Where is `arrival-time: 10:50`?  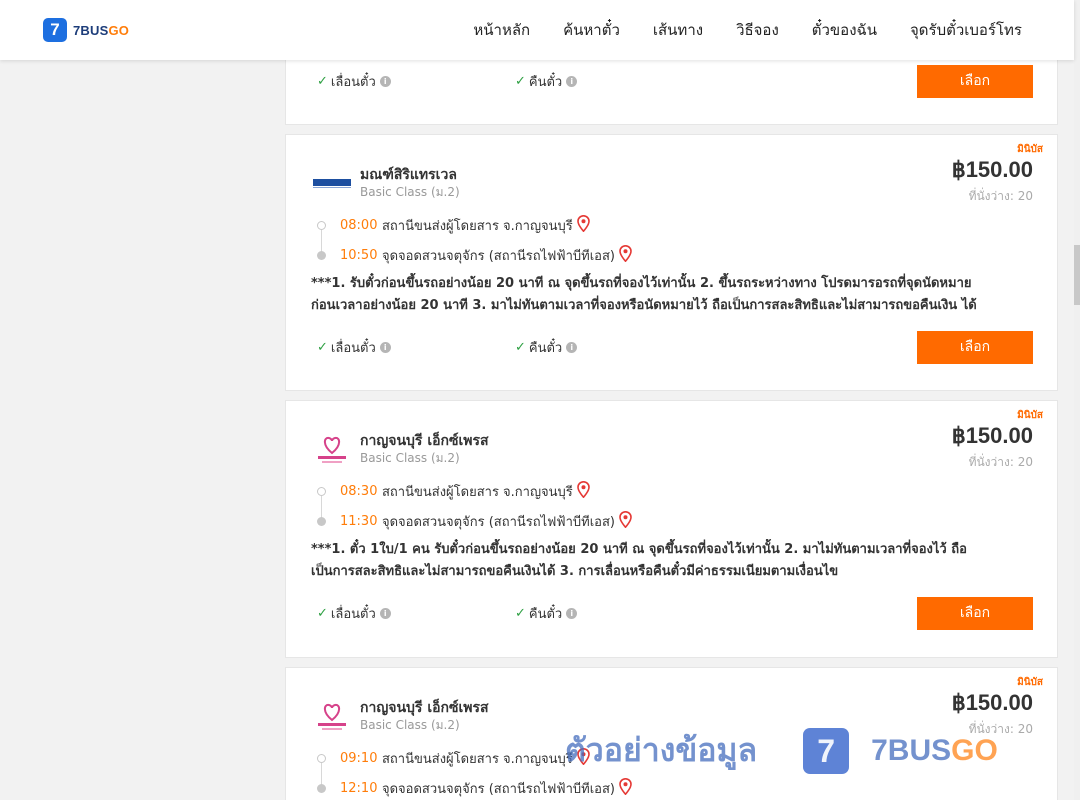 arrival-time: 10:50 is located at coordinates (359, 255).